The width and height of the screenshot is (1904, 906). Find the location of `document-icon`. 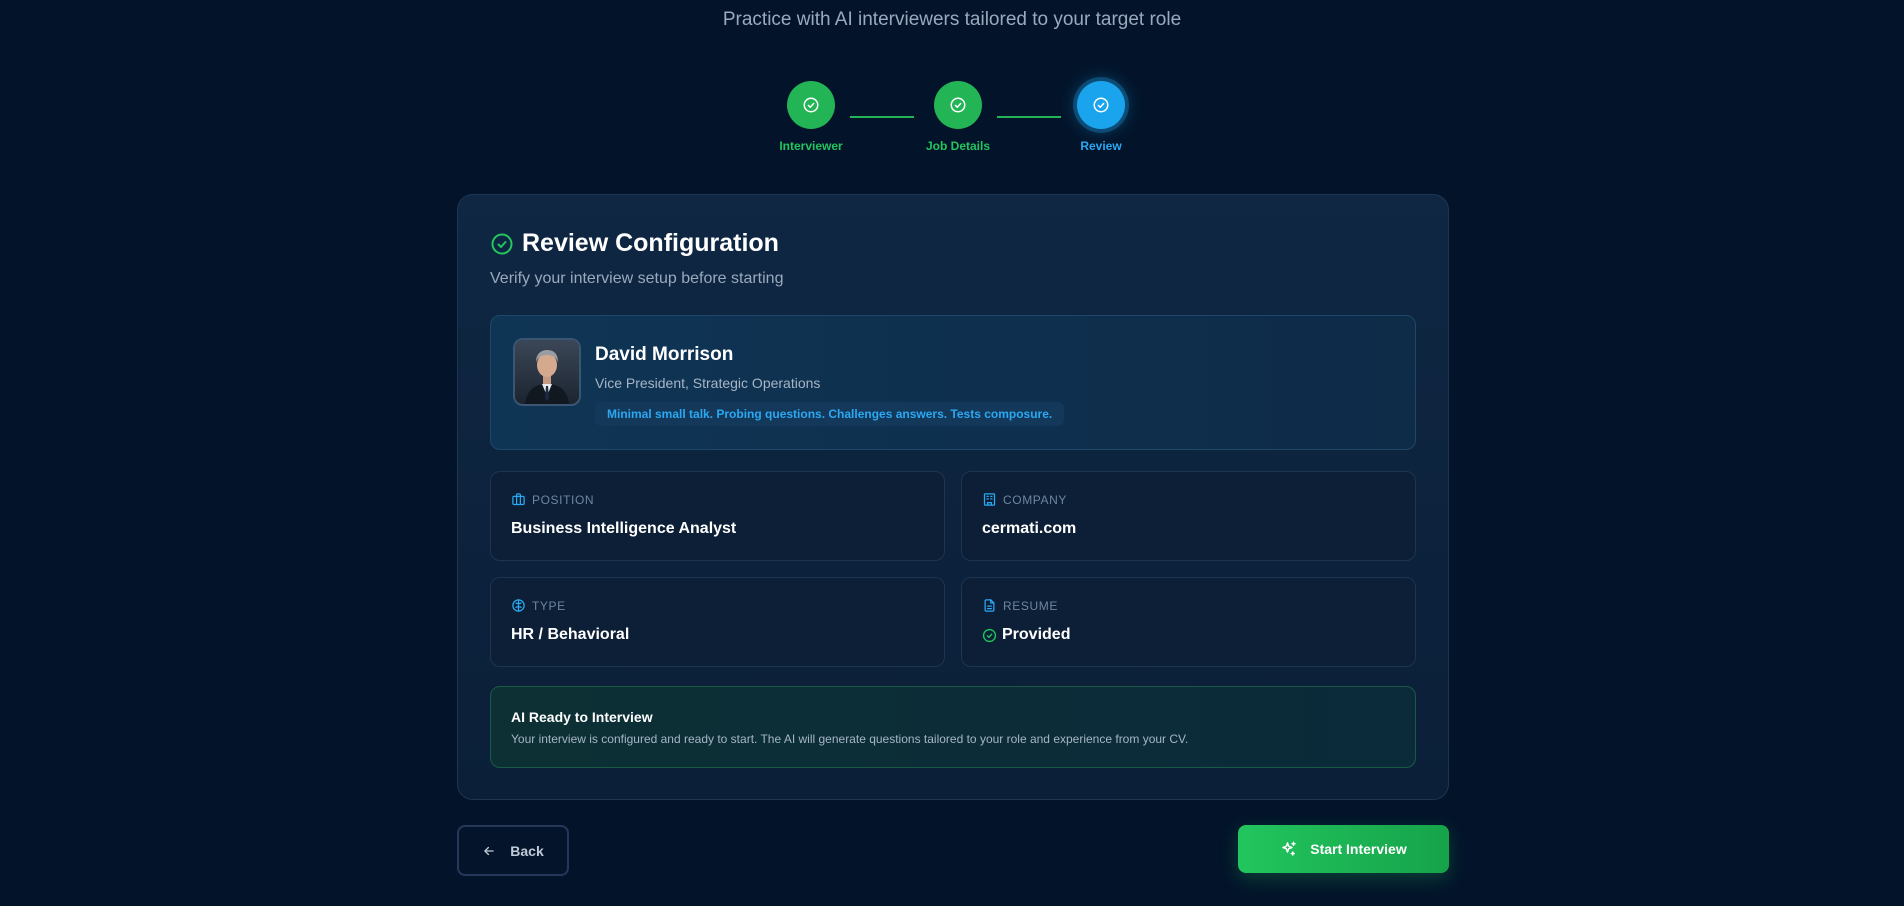

document-icon is located at coordinates (989, 605).